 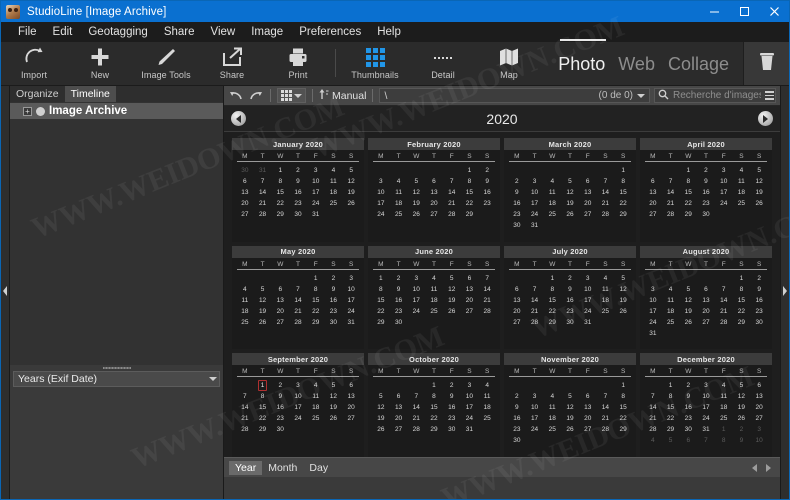 I want to click on print-button: Print, so click(x=298, y=63).